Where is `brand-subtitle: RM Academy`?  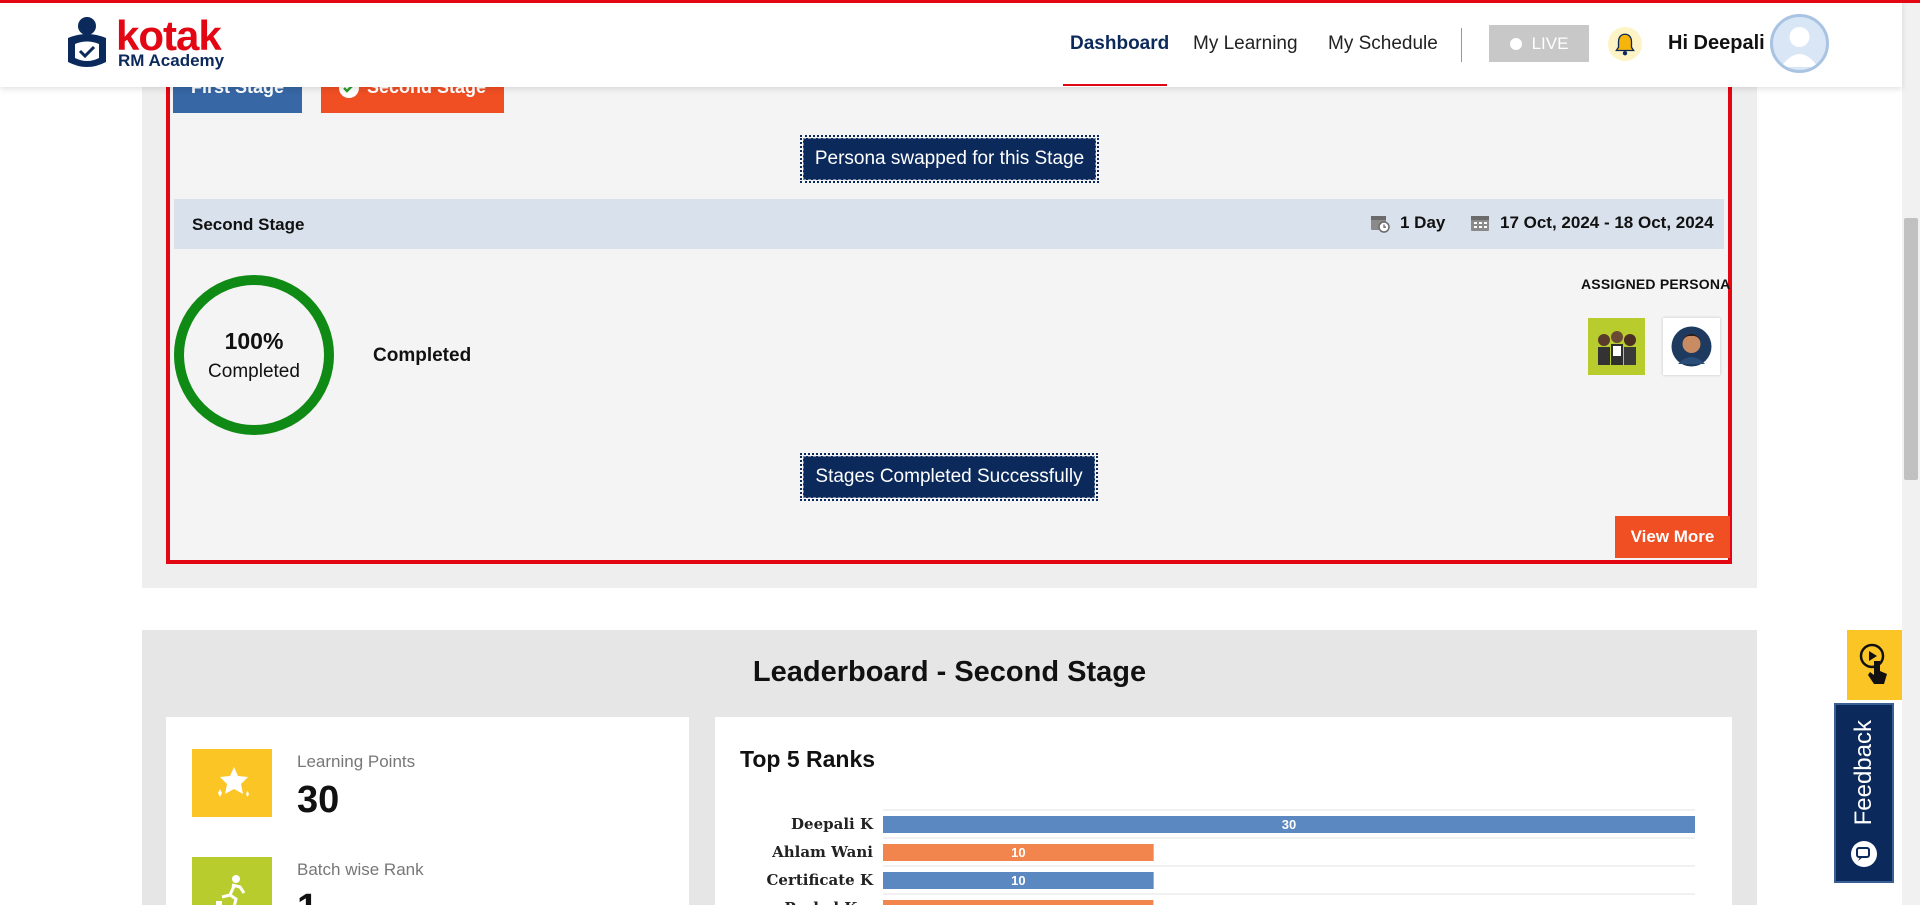
brand-subtitle: RM Academy is located at coordinates (171, 60).